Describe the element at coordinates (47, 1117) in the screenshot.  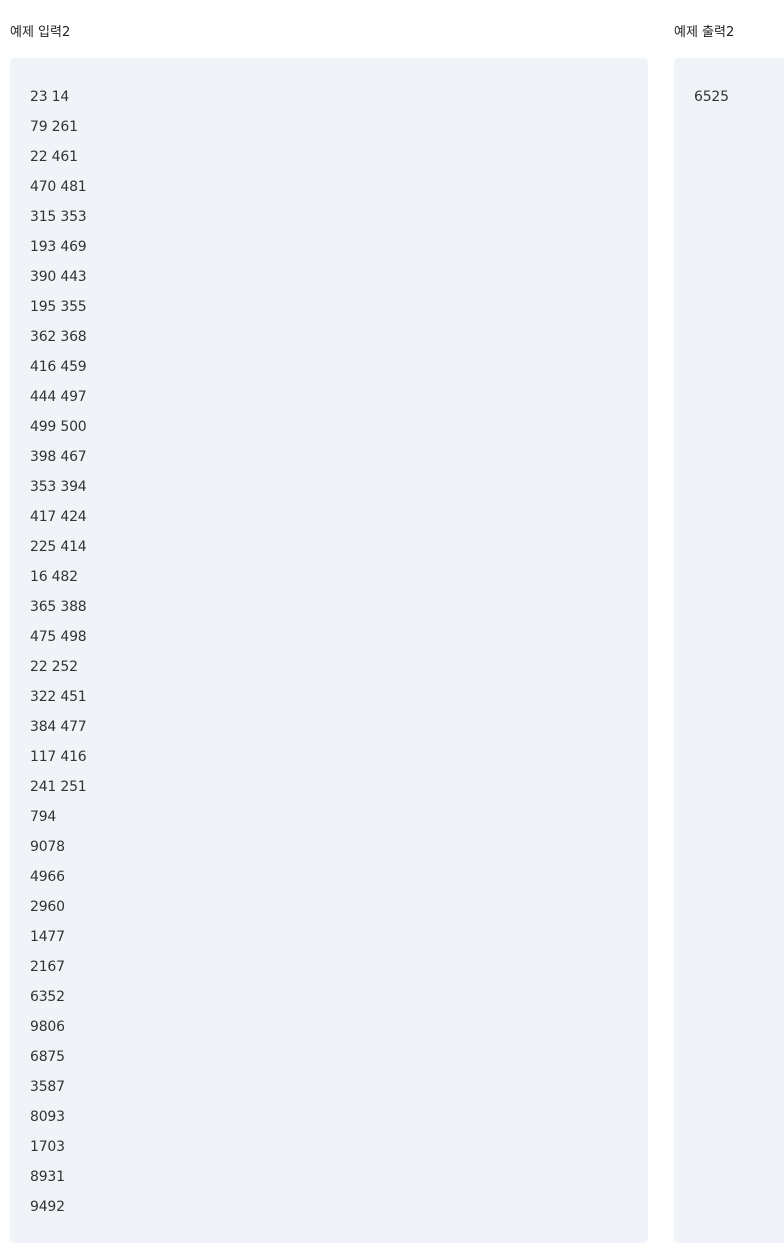
I see `input-line: 8093` at that location.